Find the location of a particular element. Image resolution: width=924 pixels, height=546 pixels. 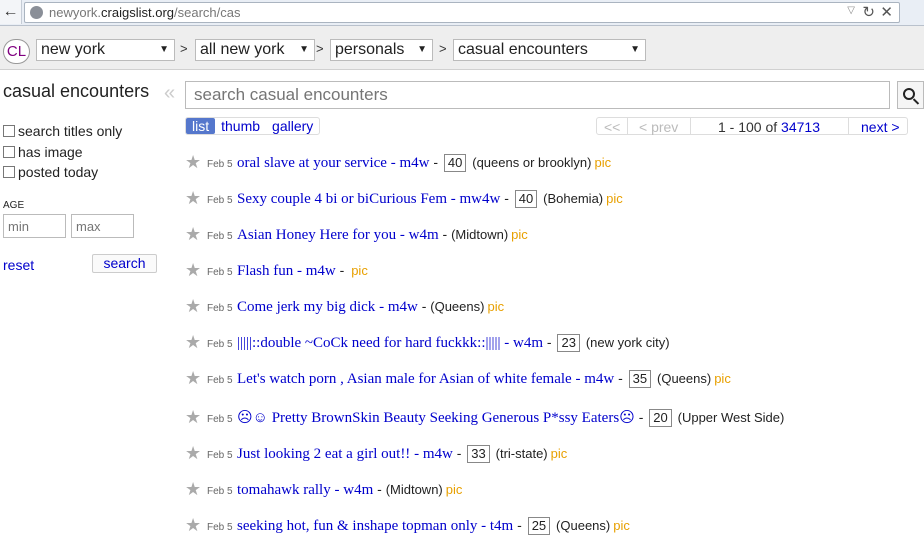

listing-location: (Bohemia) is located at coordinates (573, 198).